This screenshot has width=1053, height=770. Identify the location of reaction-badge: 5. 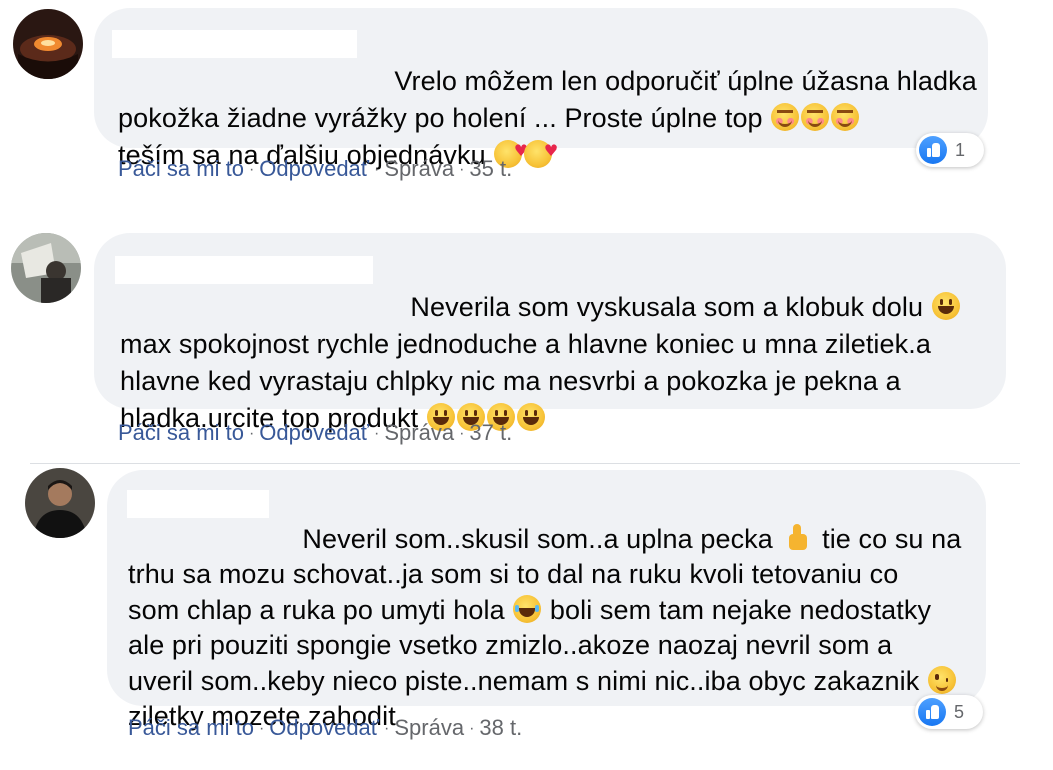
(949, 712).